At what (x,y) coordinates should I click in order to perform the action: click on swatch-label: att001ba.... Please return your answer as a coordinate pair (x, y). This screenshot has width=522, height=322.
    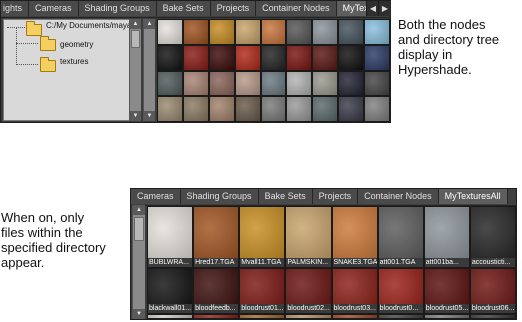
    Looking at the image, I should click on (446, 262).